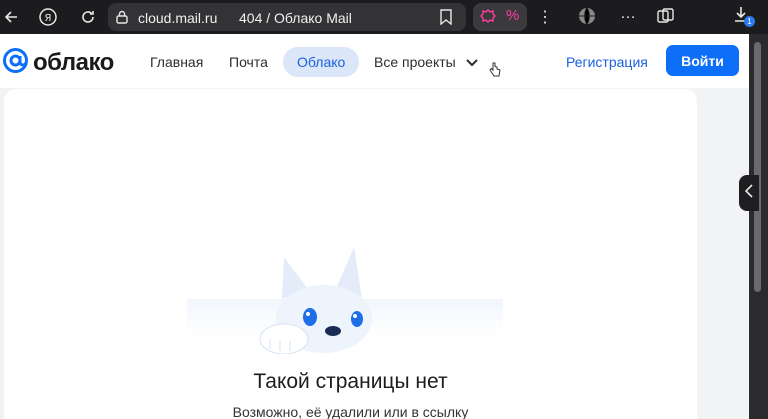  I want to click on nav-item-label: Облако, so click(321, 62).